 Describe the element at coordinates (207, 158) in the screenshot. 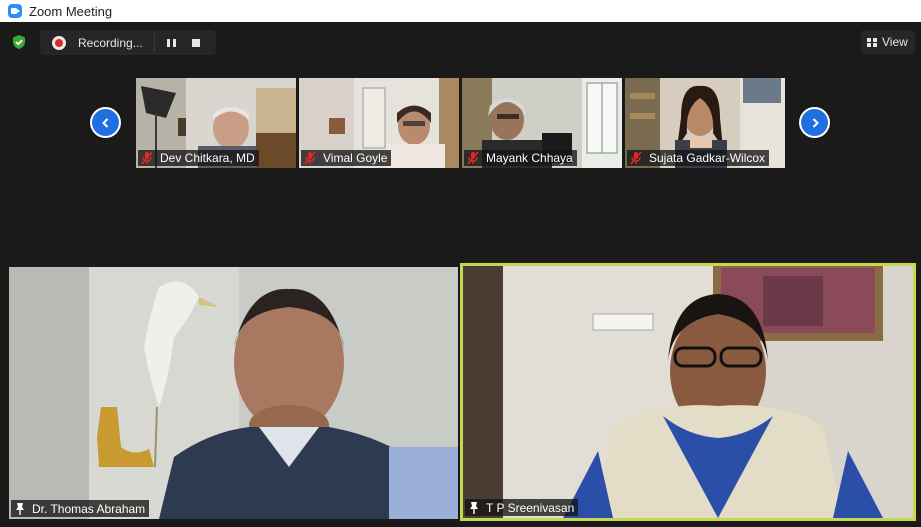

I see `participant-name: Dev Chitkara, MD` at that location.